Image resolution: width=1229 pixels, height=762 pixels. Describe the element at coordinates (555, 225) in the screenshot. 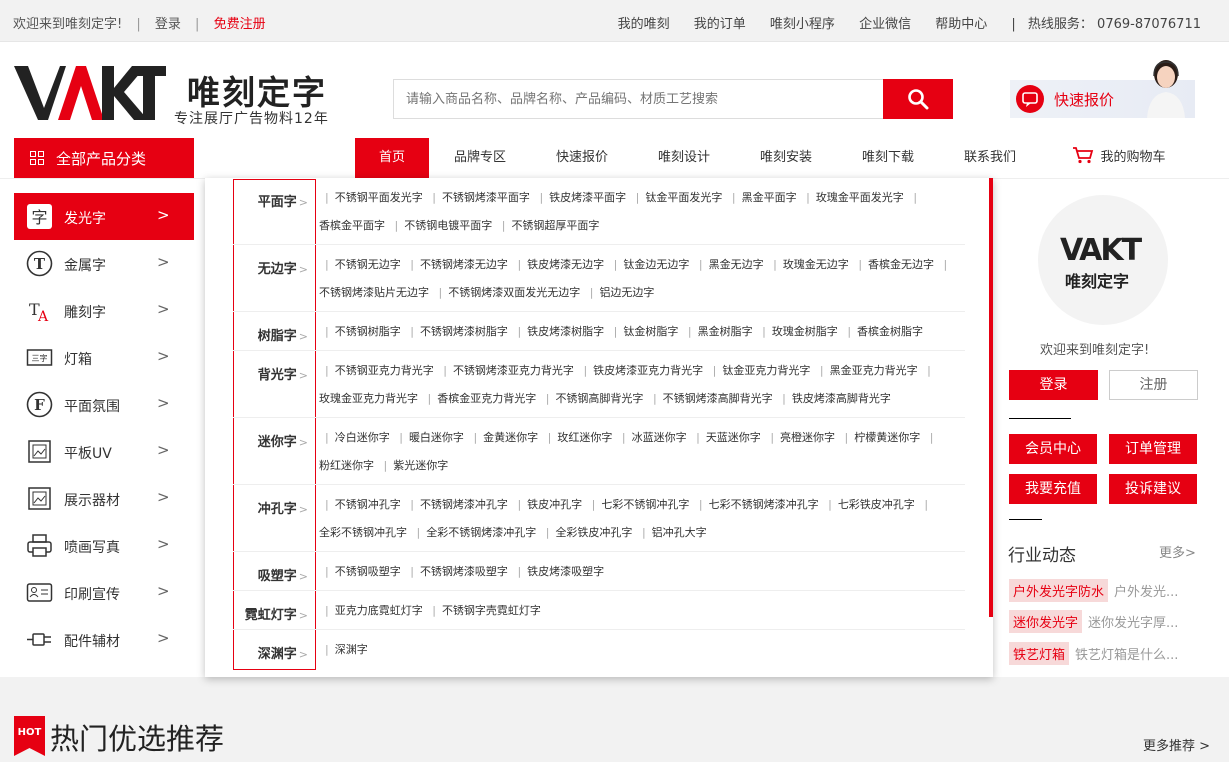

I see `product-link: 不锈钢超厚平面字` at that location.